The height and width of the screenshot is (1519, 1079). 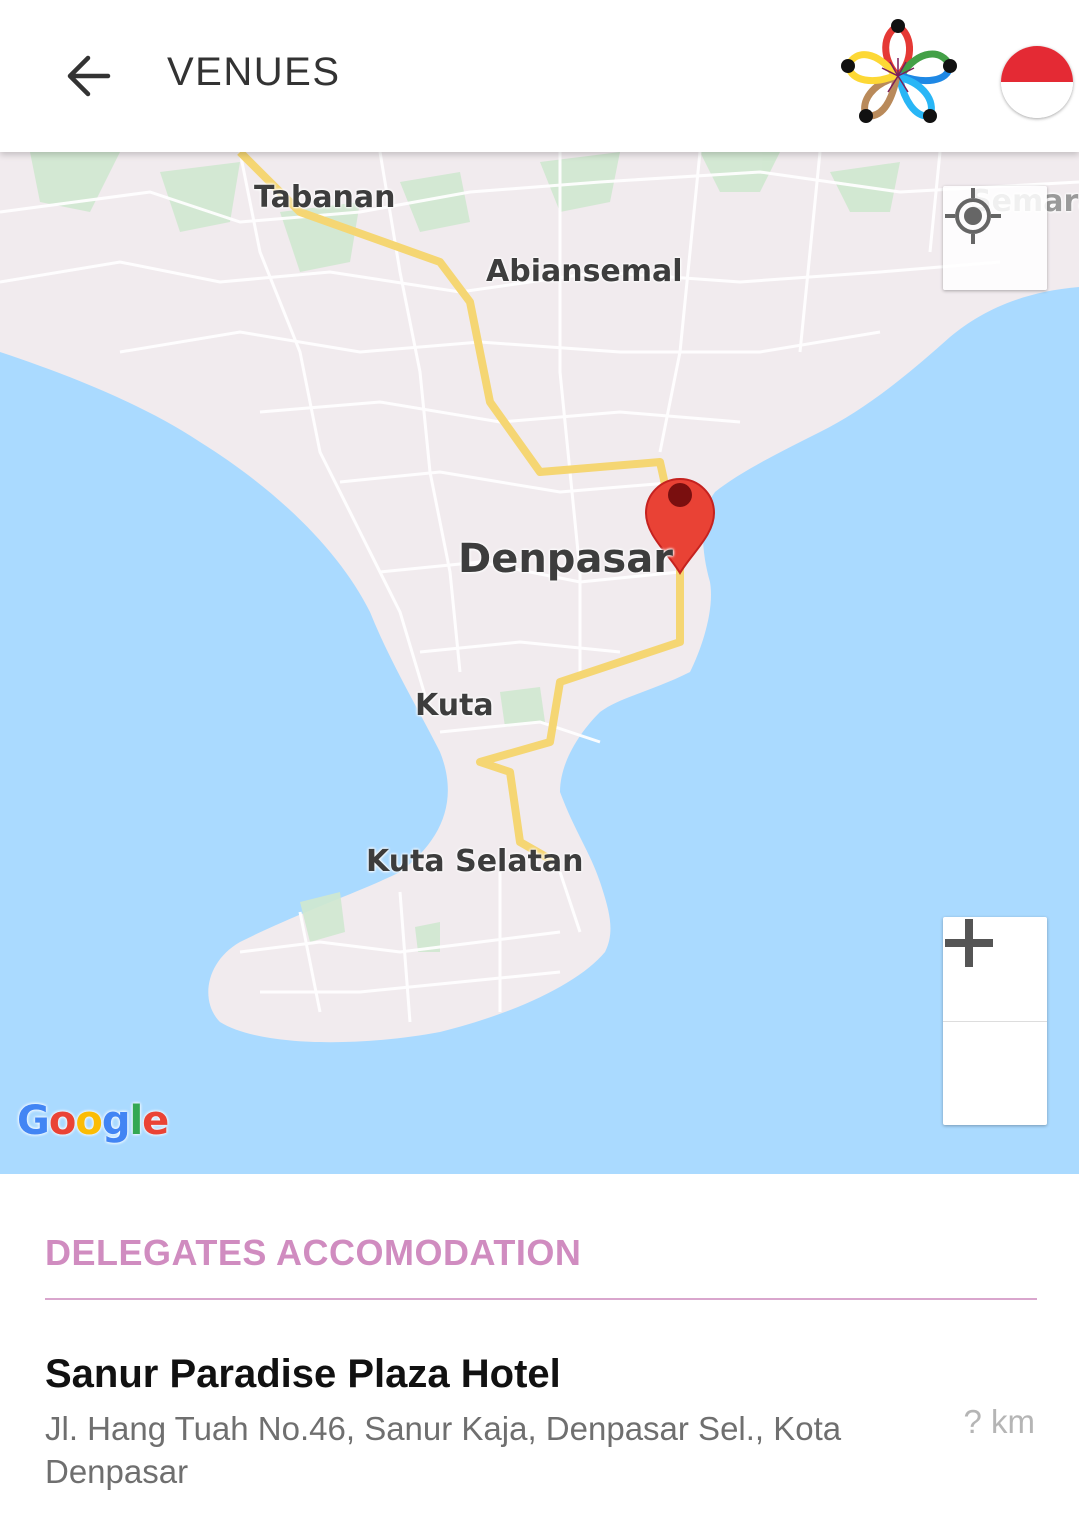 I want to click on flag-red-half, so click(x=1037, y=64).